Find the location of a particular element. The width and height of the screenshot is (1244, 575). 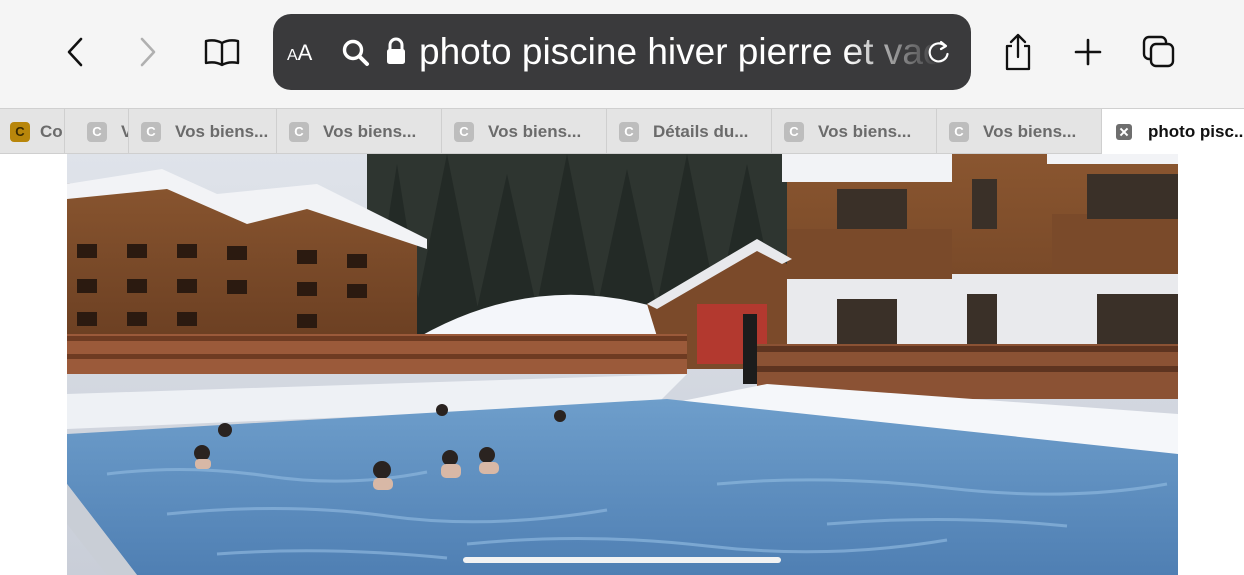

book-icon is located at coordinates (222, 53).